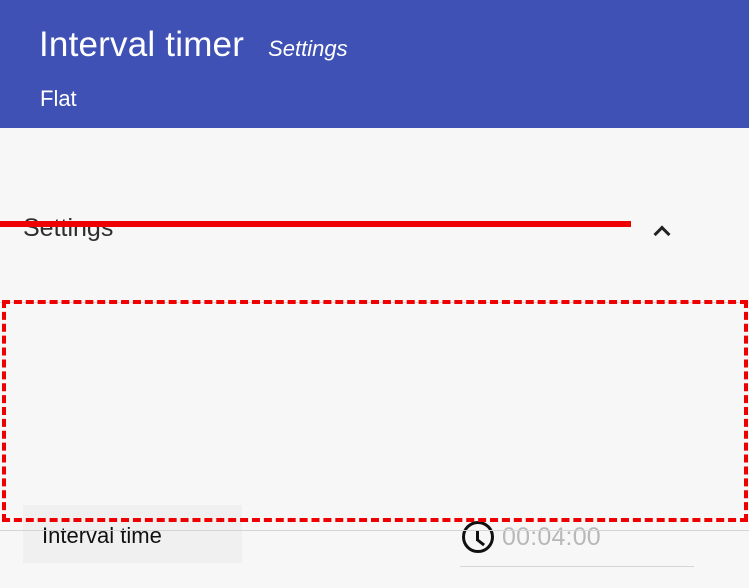 The image size is (749, 588). I want to click on settings-divider-bottom, so click(374, 530).